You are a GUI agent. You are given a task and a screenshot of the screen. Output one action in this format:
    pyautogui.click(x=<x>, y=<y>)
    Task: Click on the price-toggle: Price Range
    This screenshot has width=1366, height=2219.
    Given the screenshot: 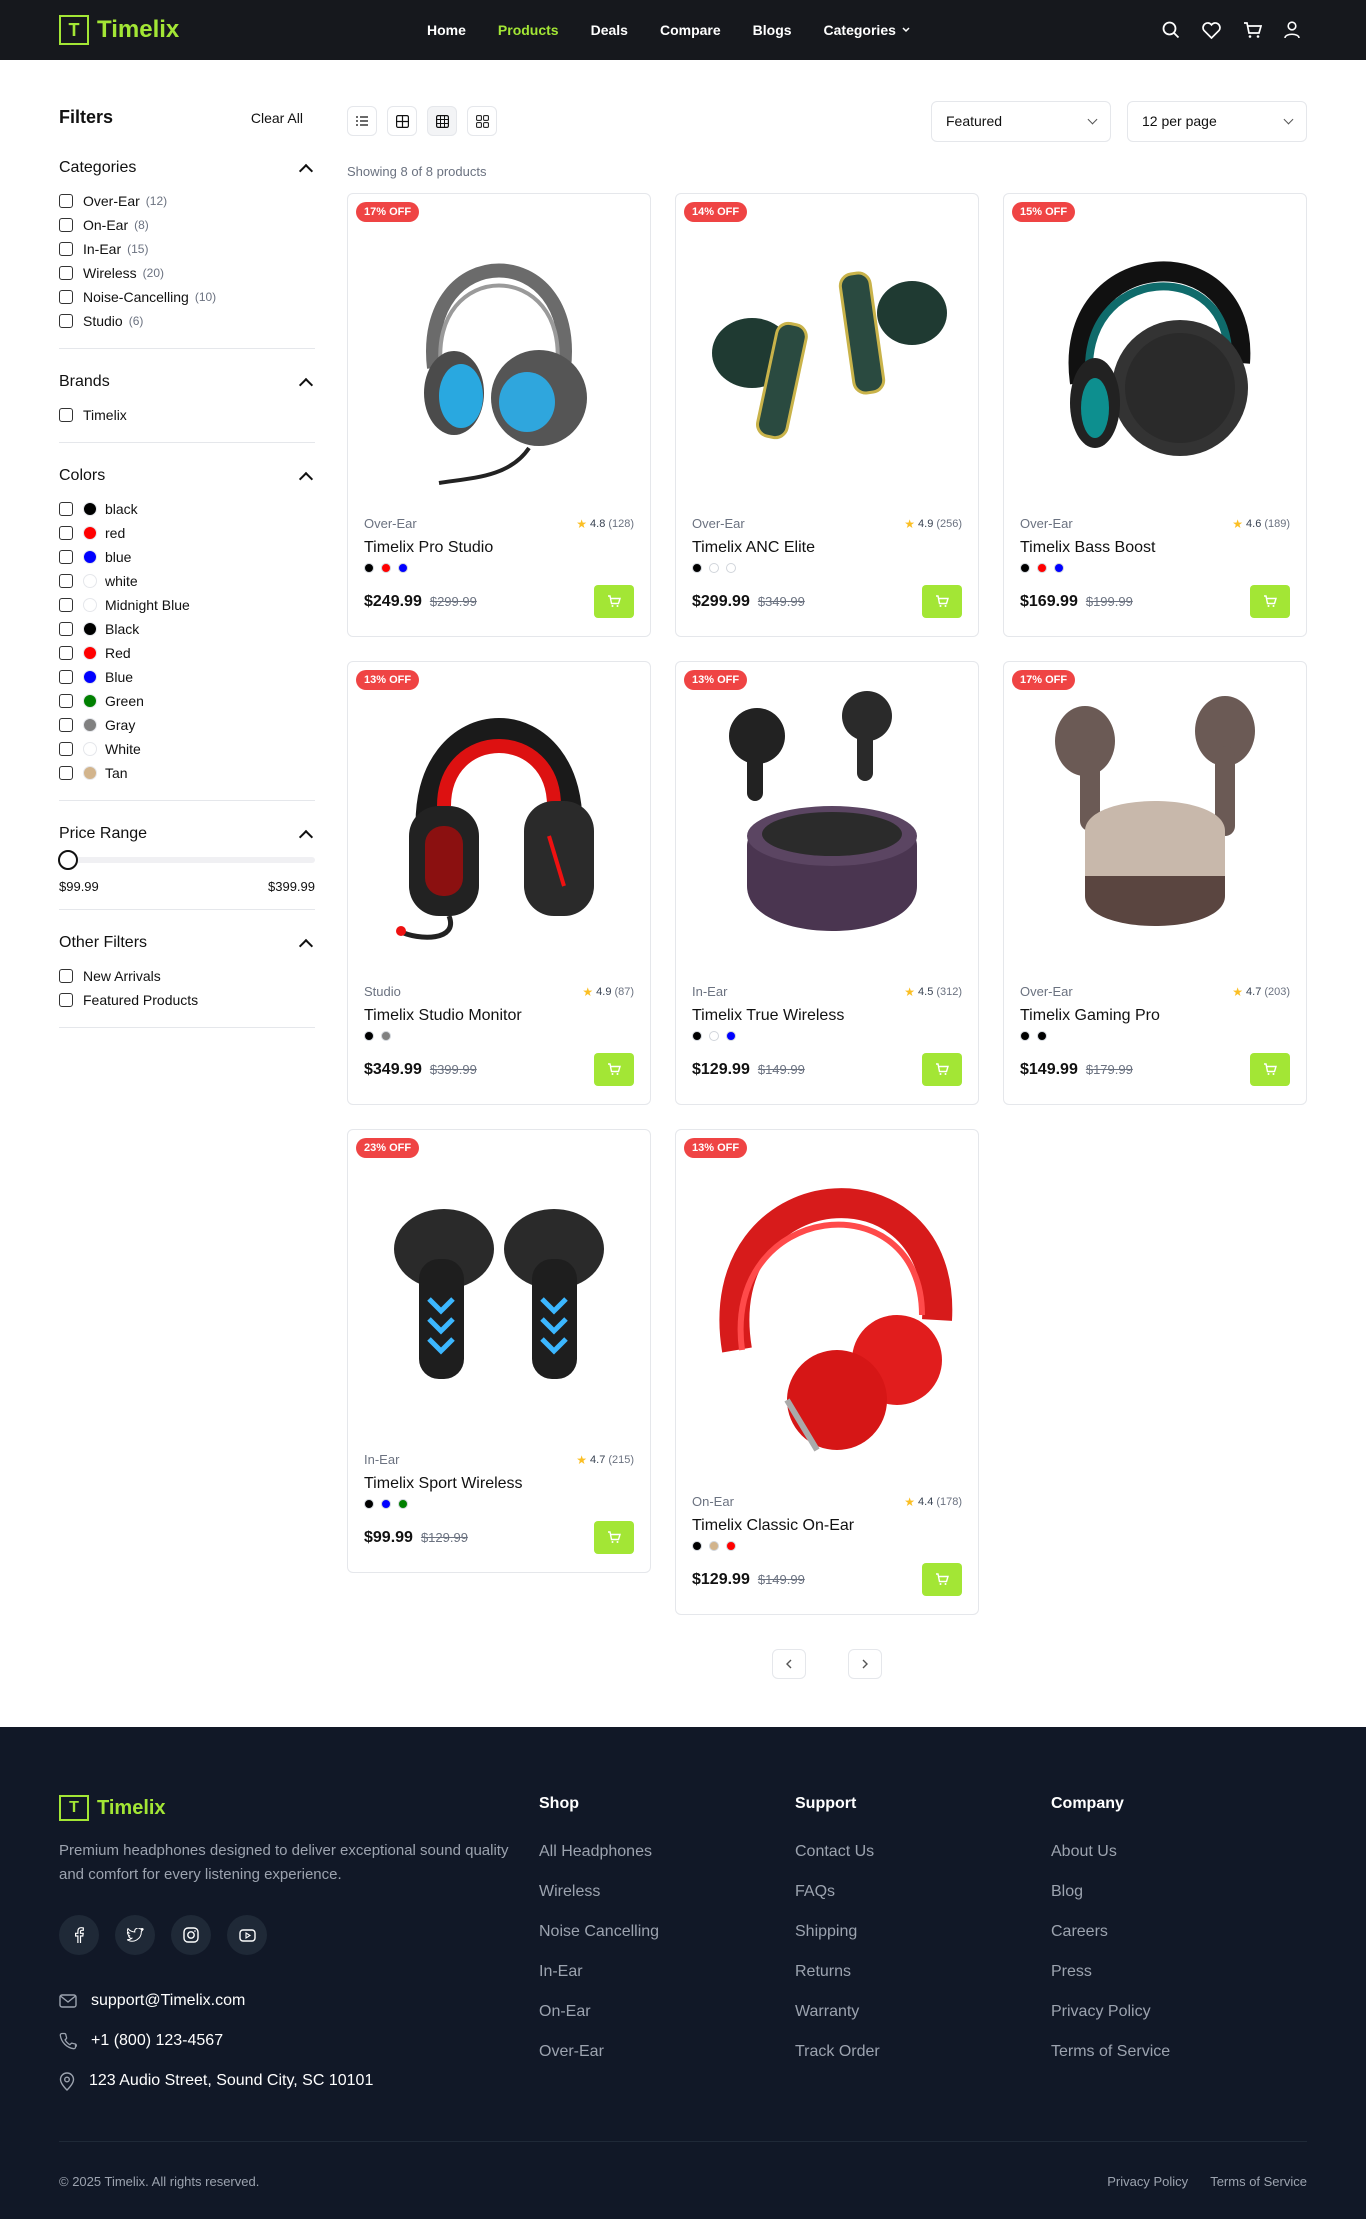 What is the action you would take?
    pyautogui.click(x=187, y=834)
    